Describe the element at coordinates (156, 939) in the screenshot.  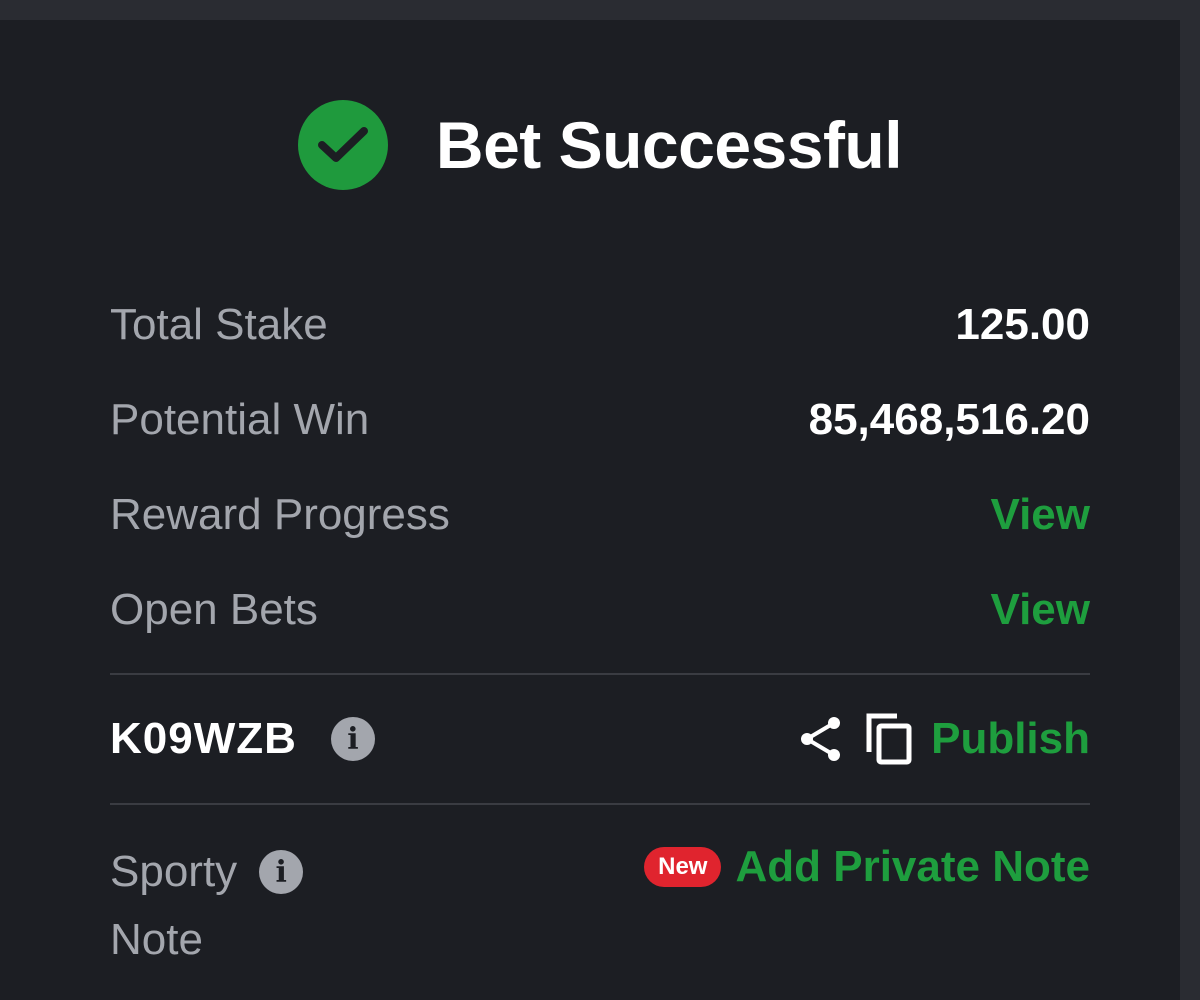
I see `sporty-note-label-line2: Note` at that location.